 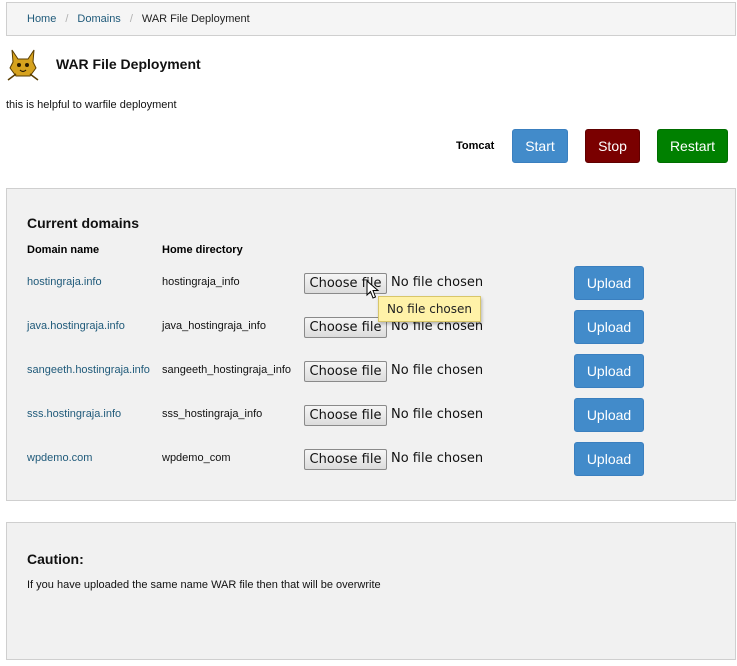 What do you see at coordinates (214, 326) in the screenshot?
I see `home-directory: java_hostingraja_info` at bounding box center [214, 326].